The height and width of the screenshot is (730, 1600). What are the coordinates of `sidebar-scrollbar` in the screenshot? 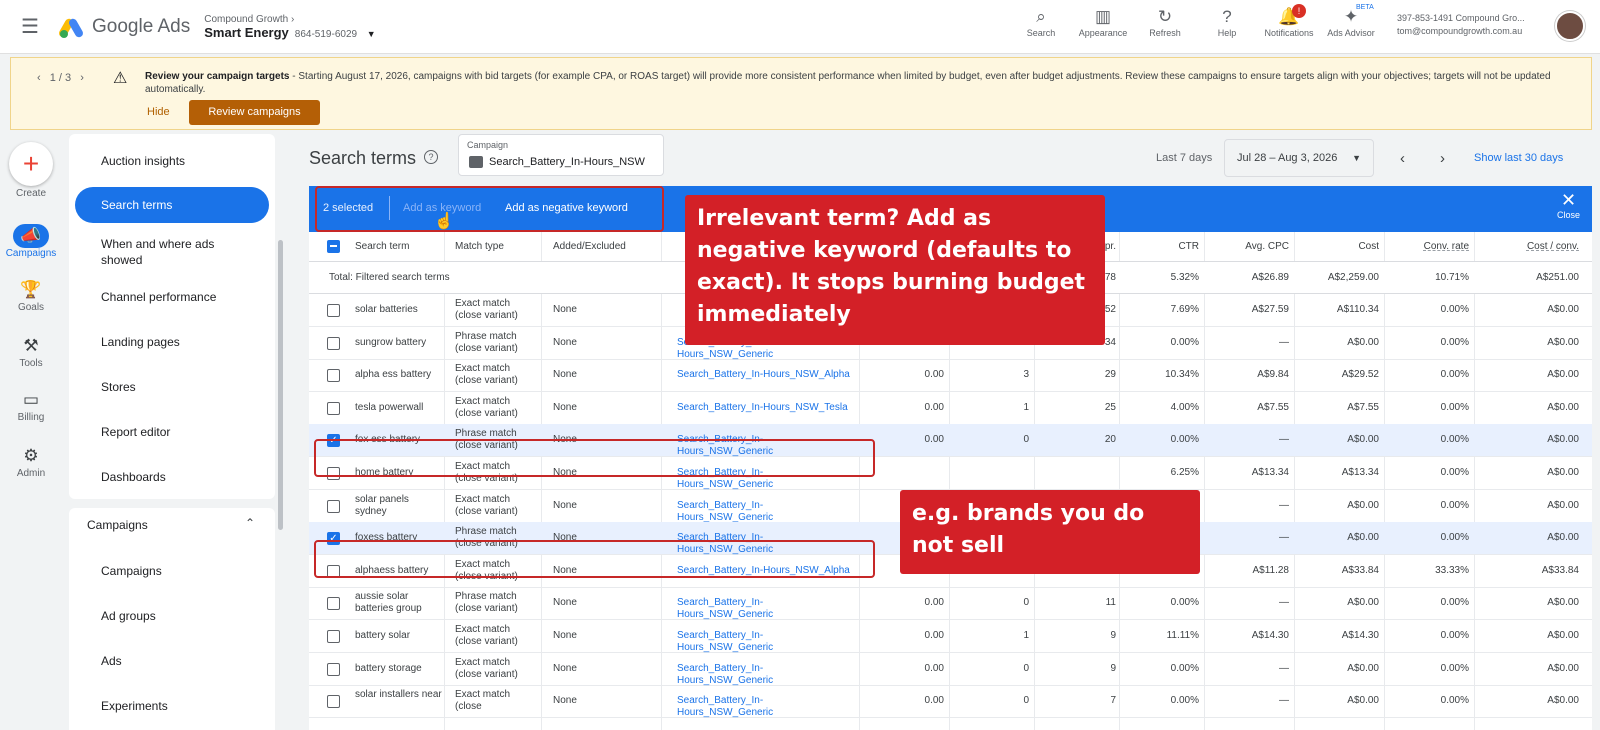 It's located at (280, 385).